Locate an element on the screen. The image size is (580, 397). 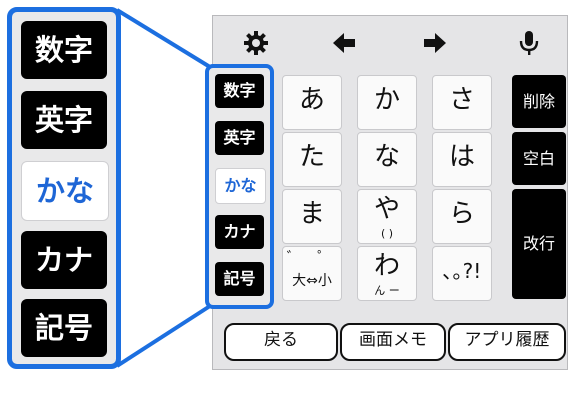
mode-panel: 数字 英字 かな カナ 記号 is located at coordinates (239, 186).